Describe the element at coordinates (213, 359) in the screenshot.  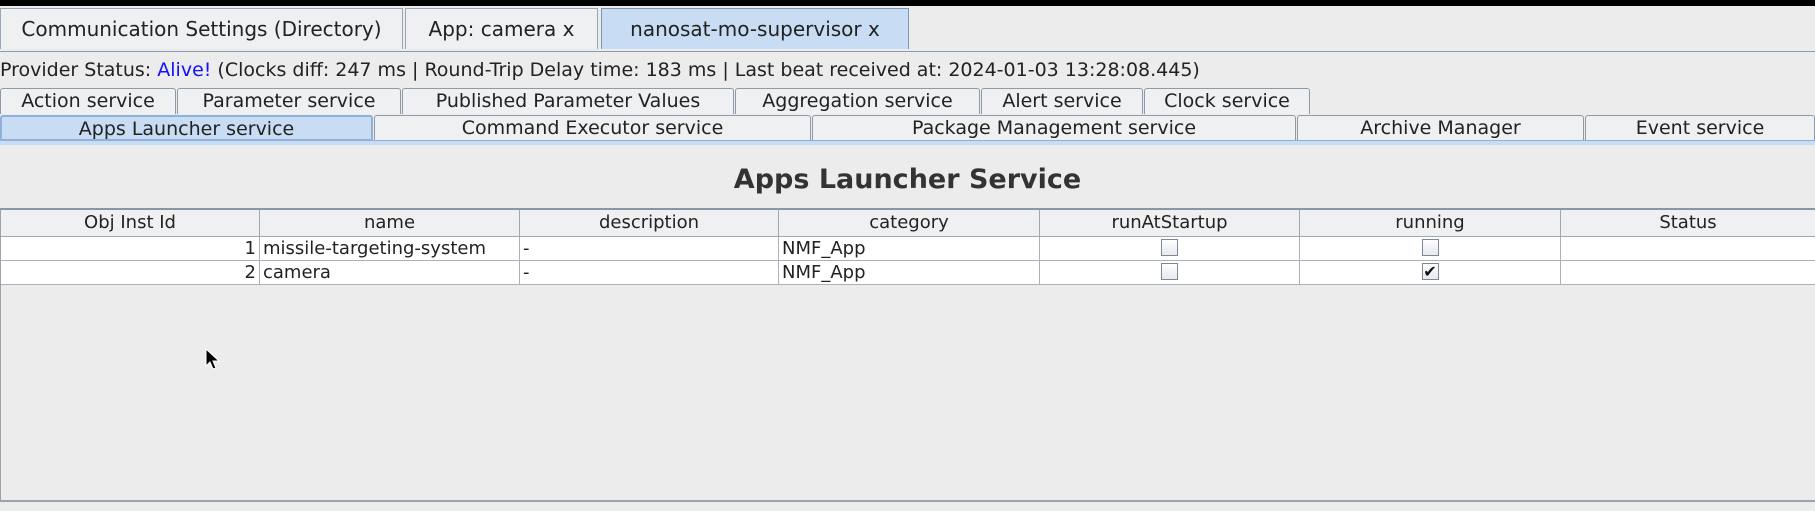
I see `mouse-pointer-icon` at that location.